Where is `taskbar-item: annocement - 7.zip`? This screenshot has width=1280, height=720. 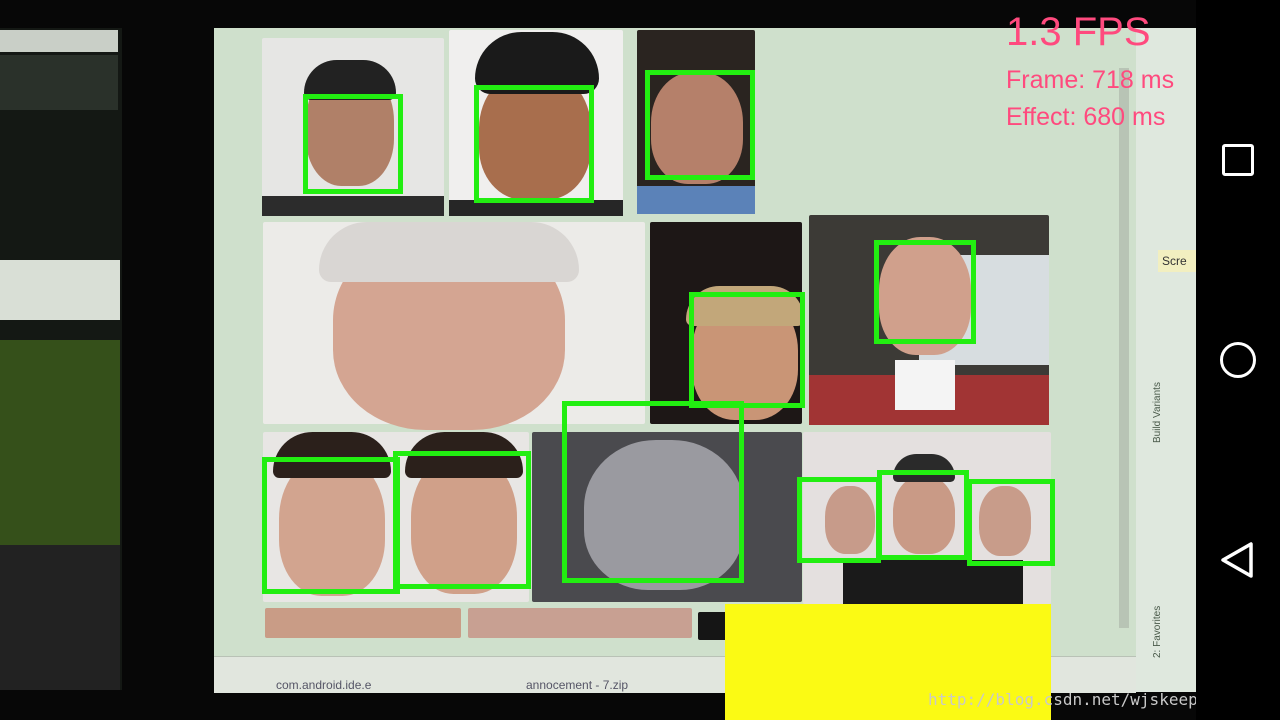
taskbar-item: annocement - 7.zip is located at coordinates (577, 685).